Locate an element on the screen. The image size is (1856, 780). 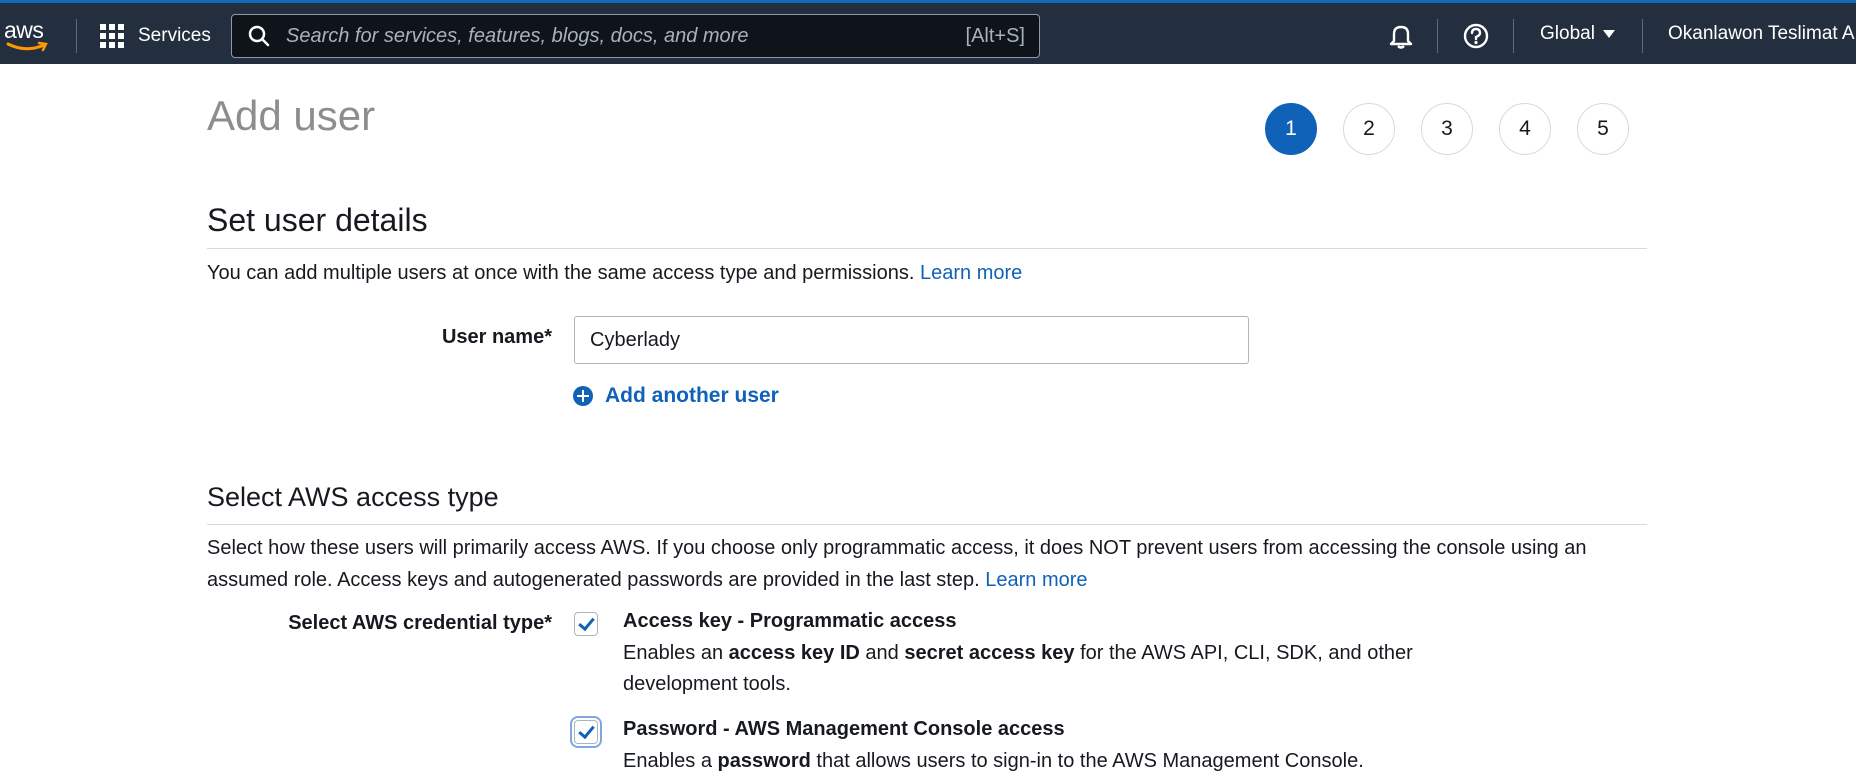
bell-icon is located at coordinates (1401, 36).